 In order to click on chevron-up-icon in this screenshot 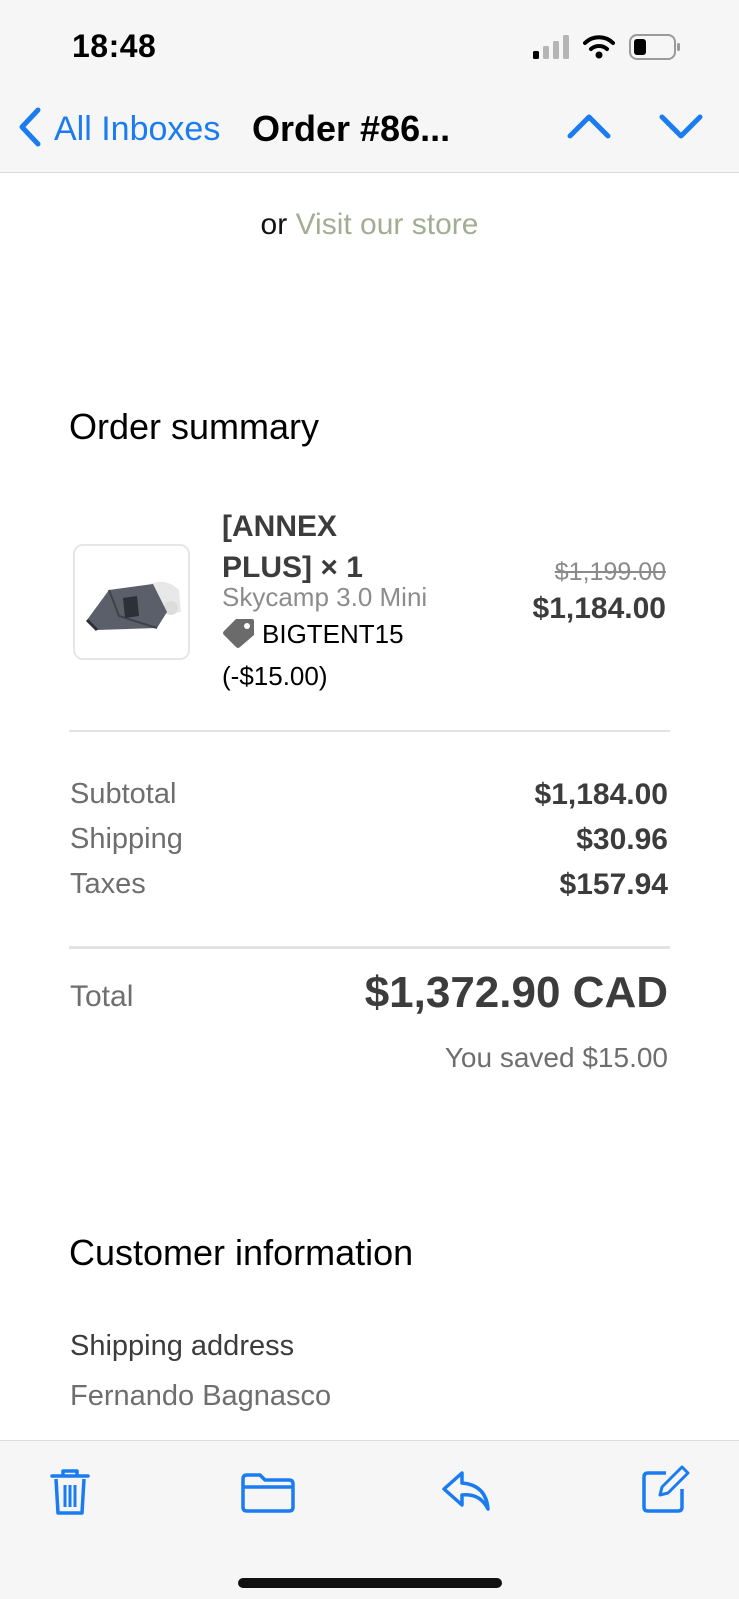, I will do `click(589, 130)`.